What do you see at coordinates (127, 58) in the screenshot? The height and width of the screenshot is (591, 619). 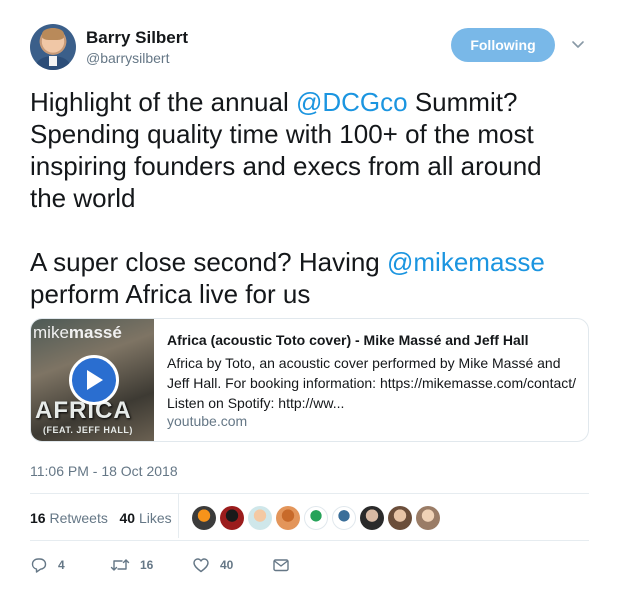 I see `author-handle: @barrysilbert` at bounding box center [127, 58].